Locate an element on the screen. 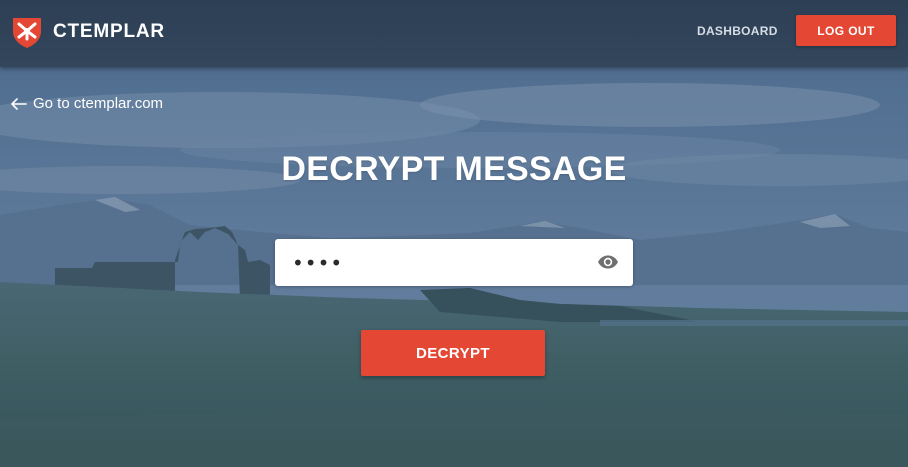  top-navbar: CTEMPLAR DASHBOARD LOG OUT is located at coordinates (454, 33).